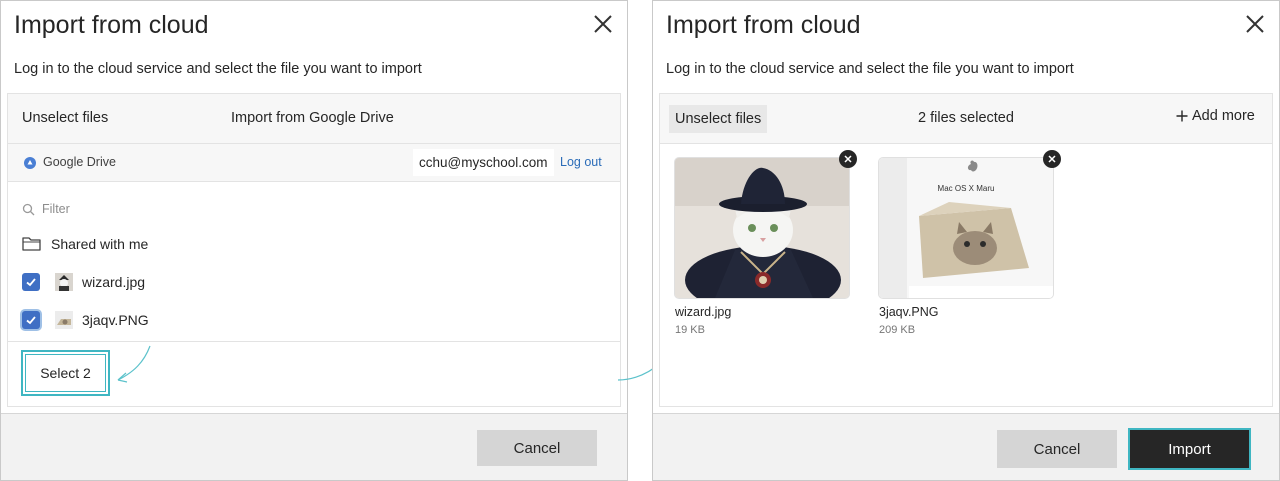 The height and width of the screenshot is (481, 1280). What do you see at coordinates (1223, 116) in the screenshot?
I see `add-more-label: Add more` at bounding box center [1223, 116].